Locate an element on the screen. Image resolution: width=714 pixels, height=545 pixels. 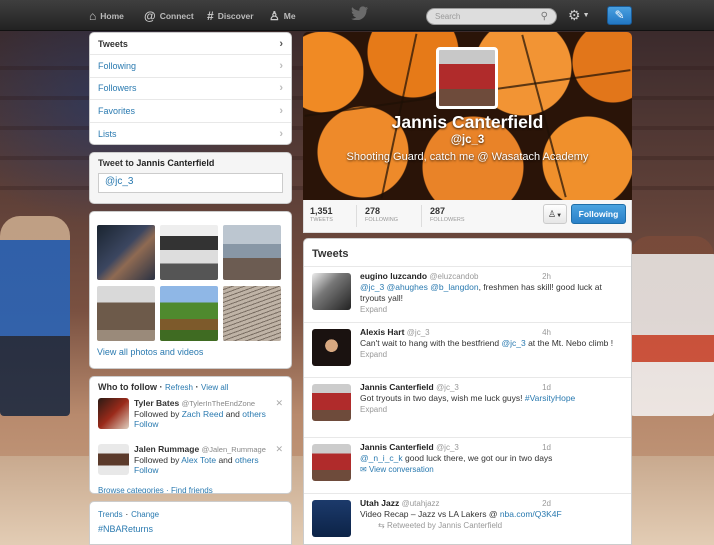
followers-stat: 287 FOLLOWERS is located at coordinates (447, 214).